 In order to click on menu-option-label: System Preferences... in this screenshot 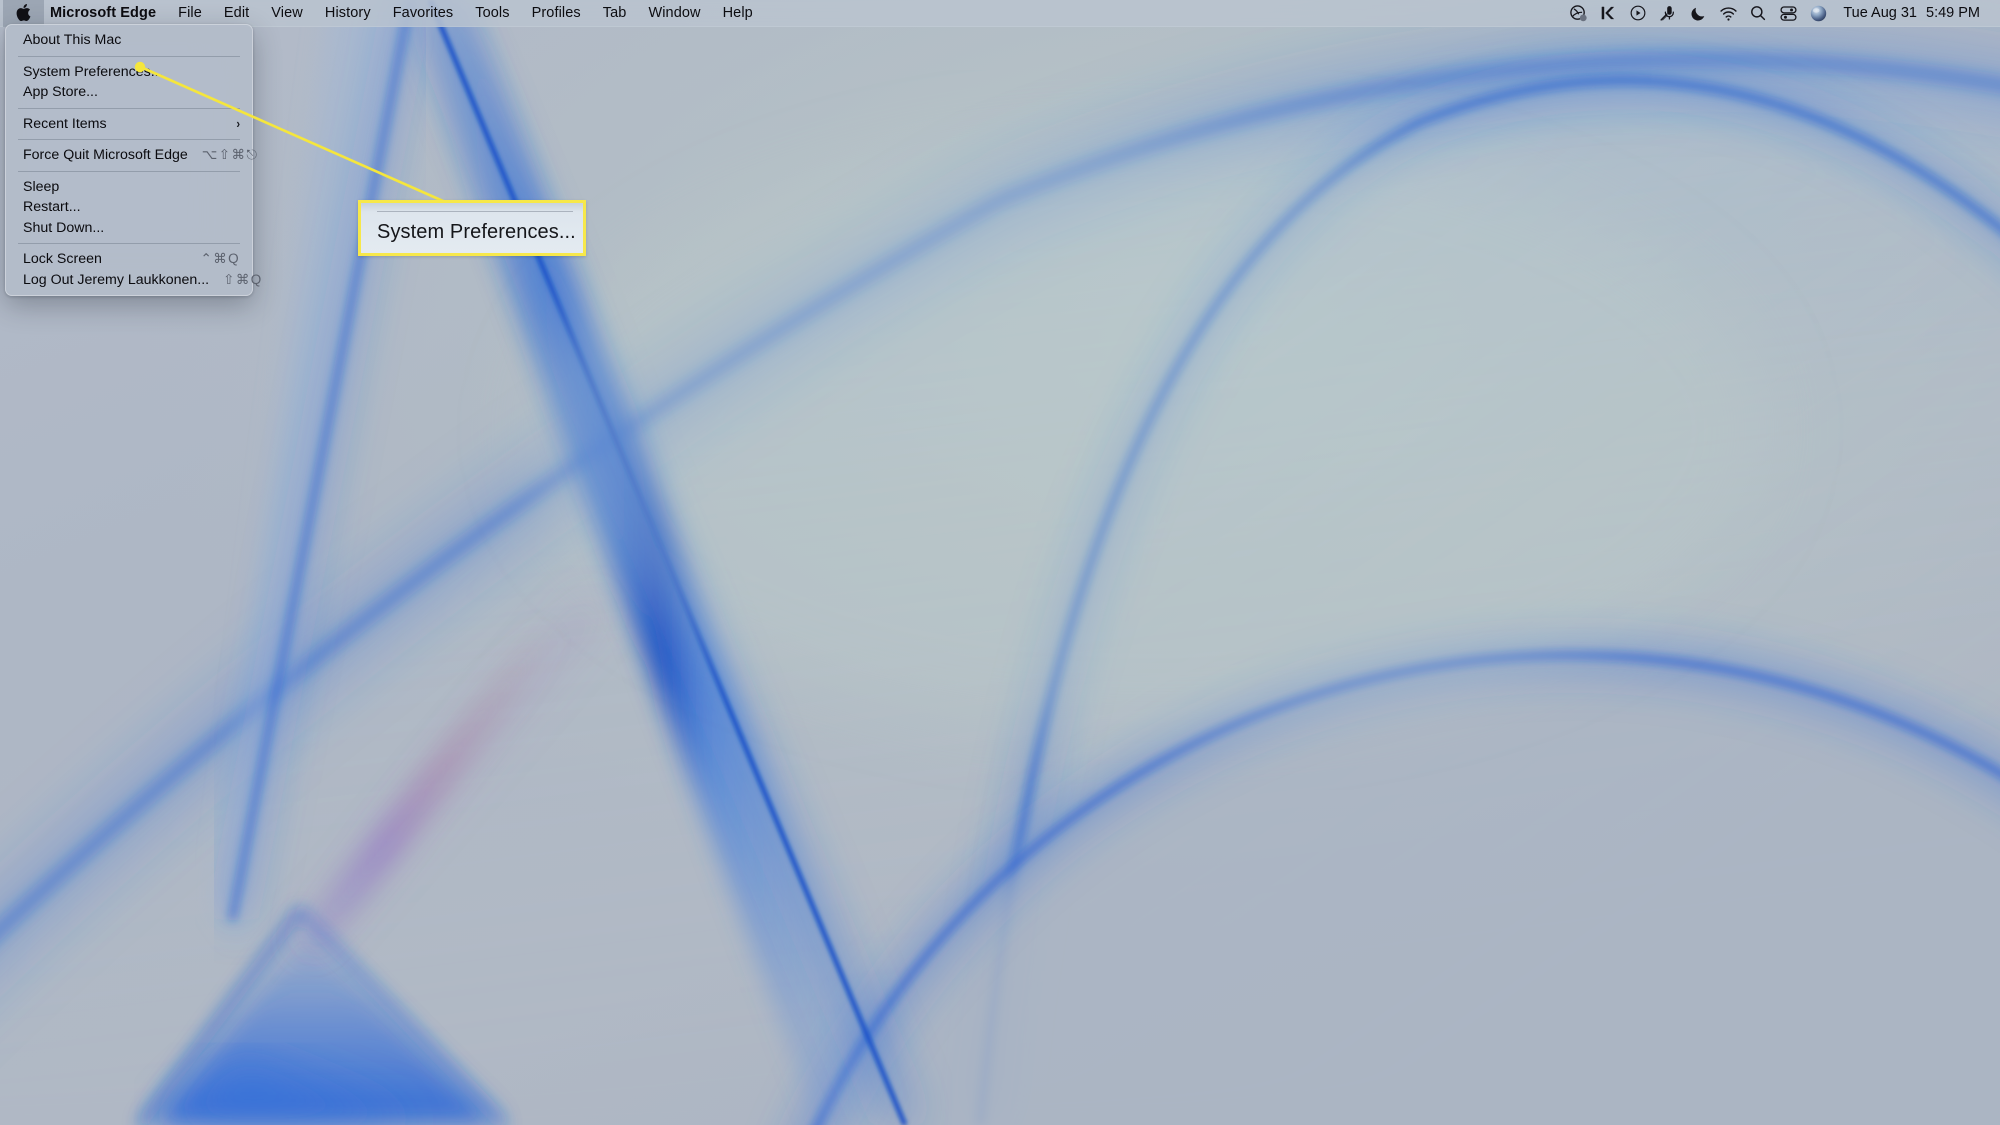, I will do `click(93, 71)`.